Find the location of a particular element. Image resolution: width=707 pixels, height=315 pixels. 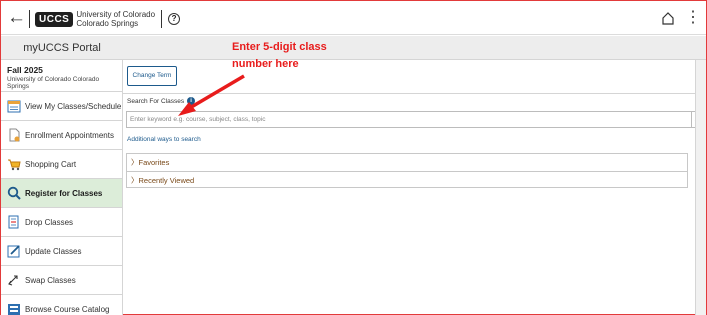

term-name: Fall 2025 is located at coordinates (25, 70).